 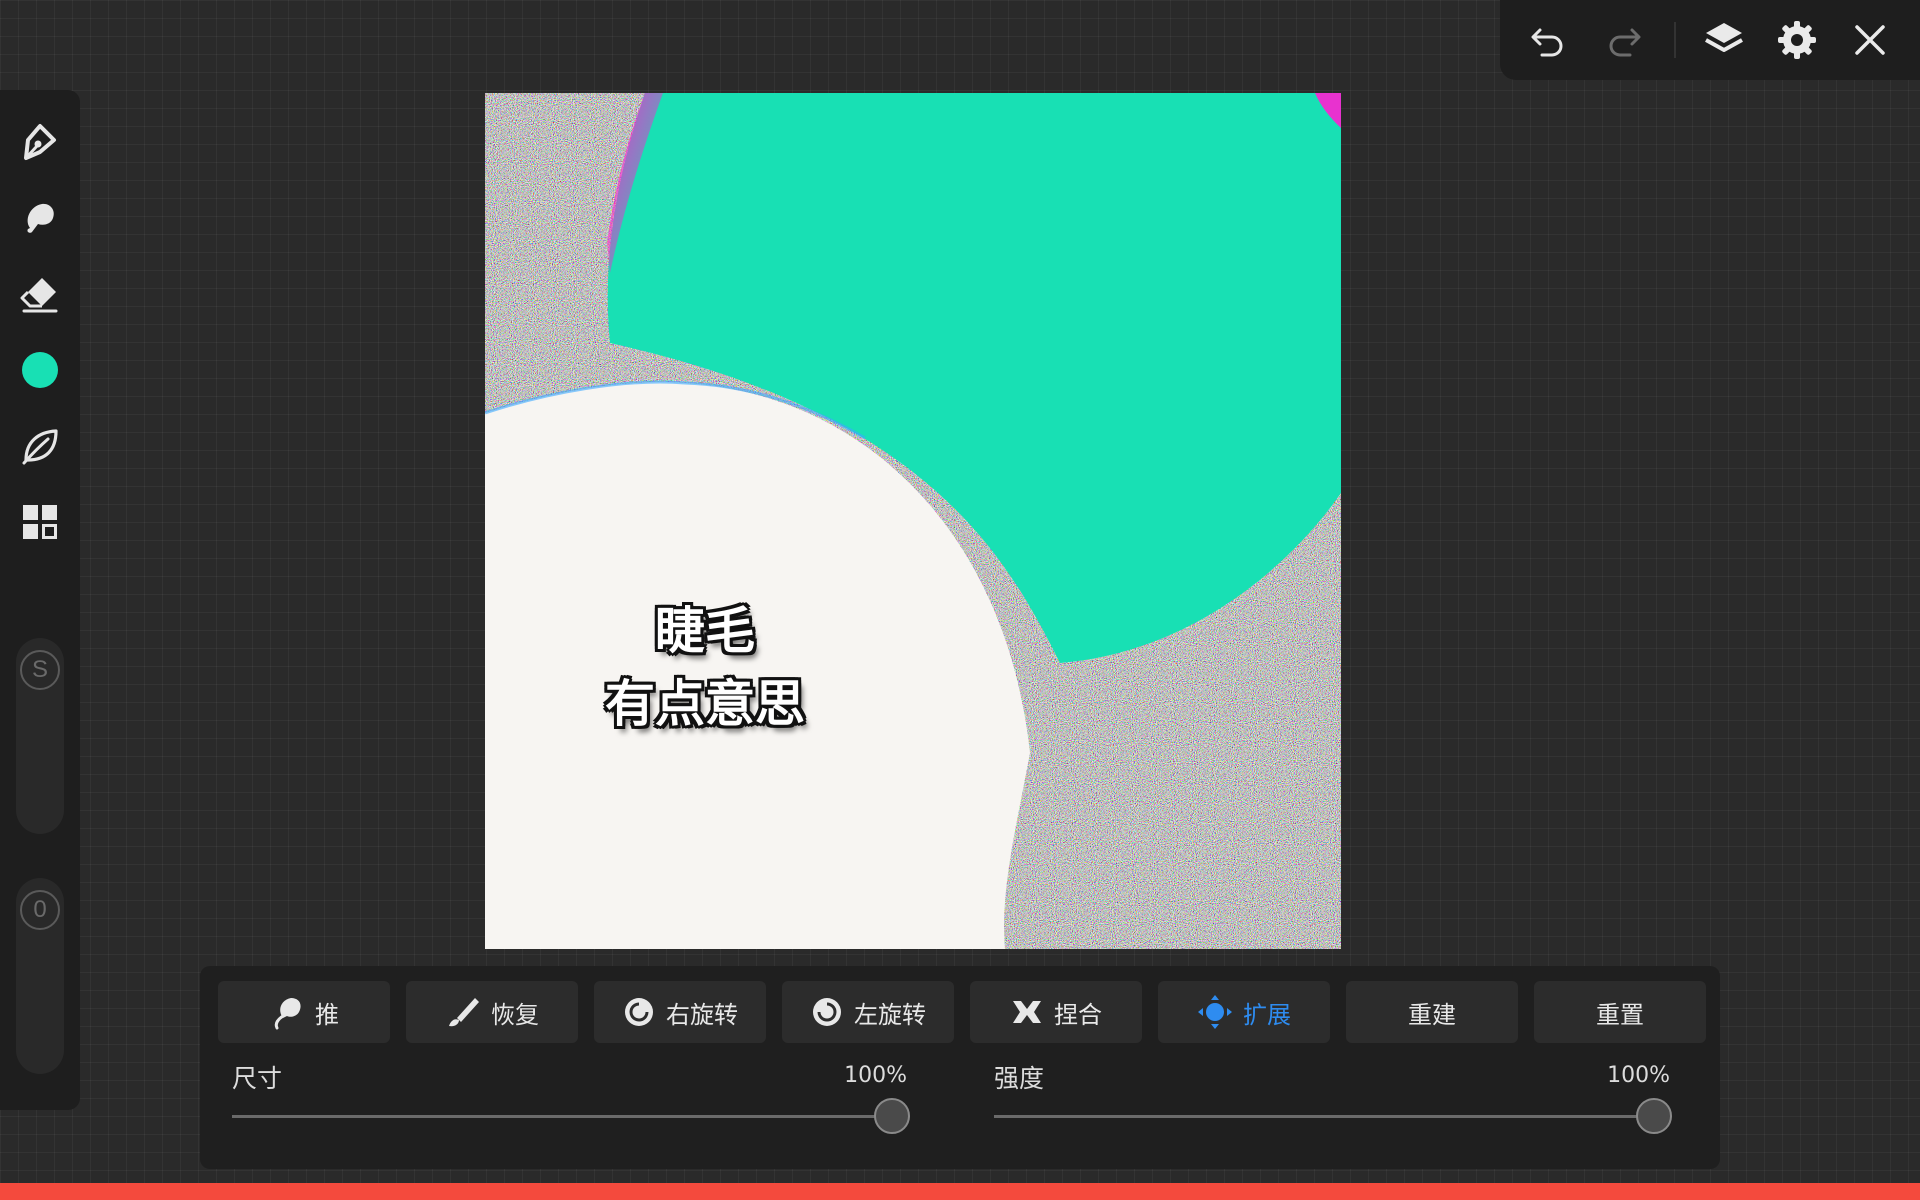 I want to click on size-slider, so click(x=571, y=1116).